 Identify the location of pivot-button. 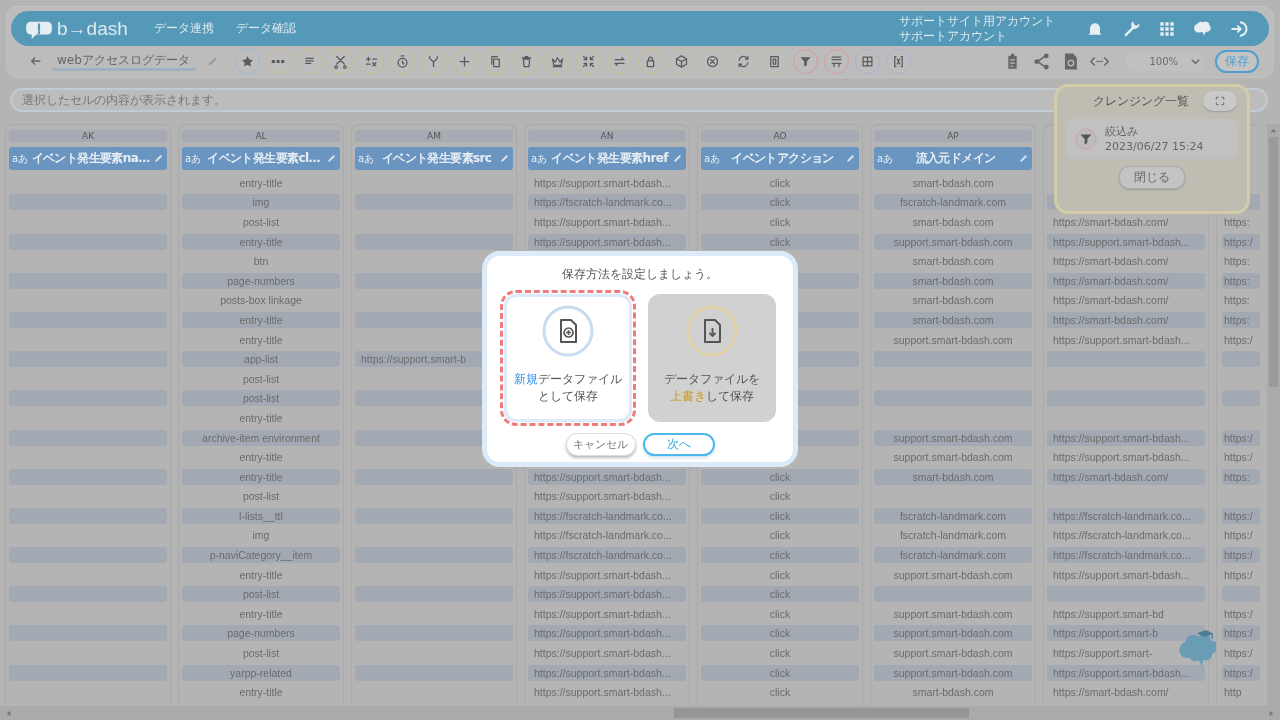
(836, 61).